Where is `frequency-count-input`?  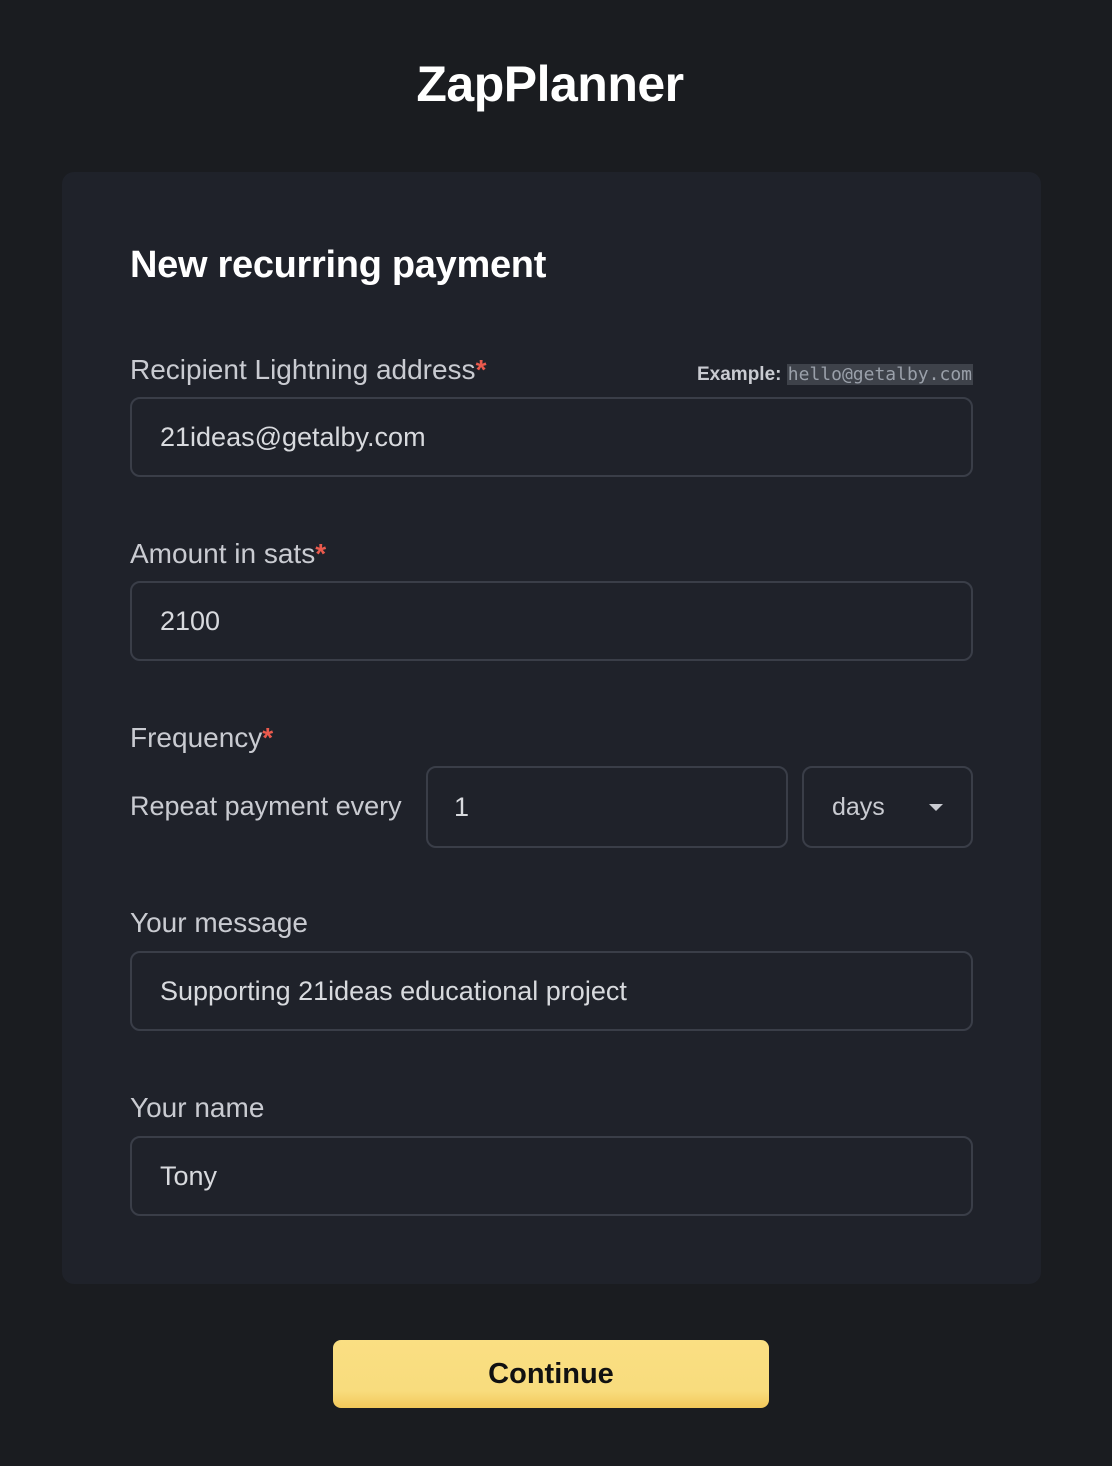
frequency-count-input is located at coordinates (607, 807).